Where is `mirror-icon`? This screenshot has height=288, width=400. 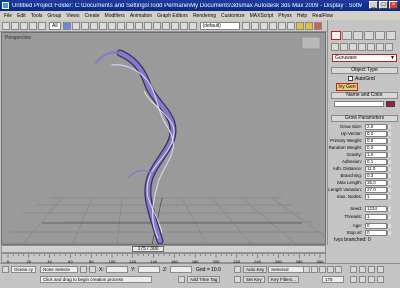
mirror-icon is located at coordinates (245, 25).